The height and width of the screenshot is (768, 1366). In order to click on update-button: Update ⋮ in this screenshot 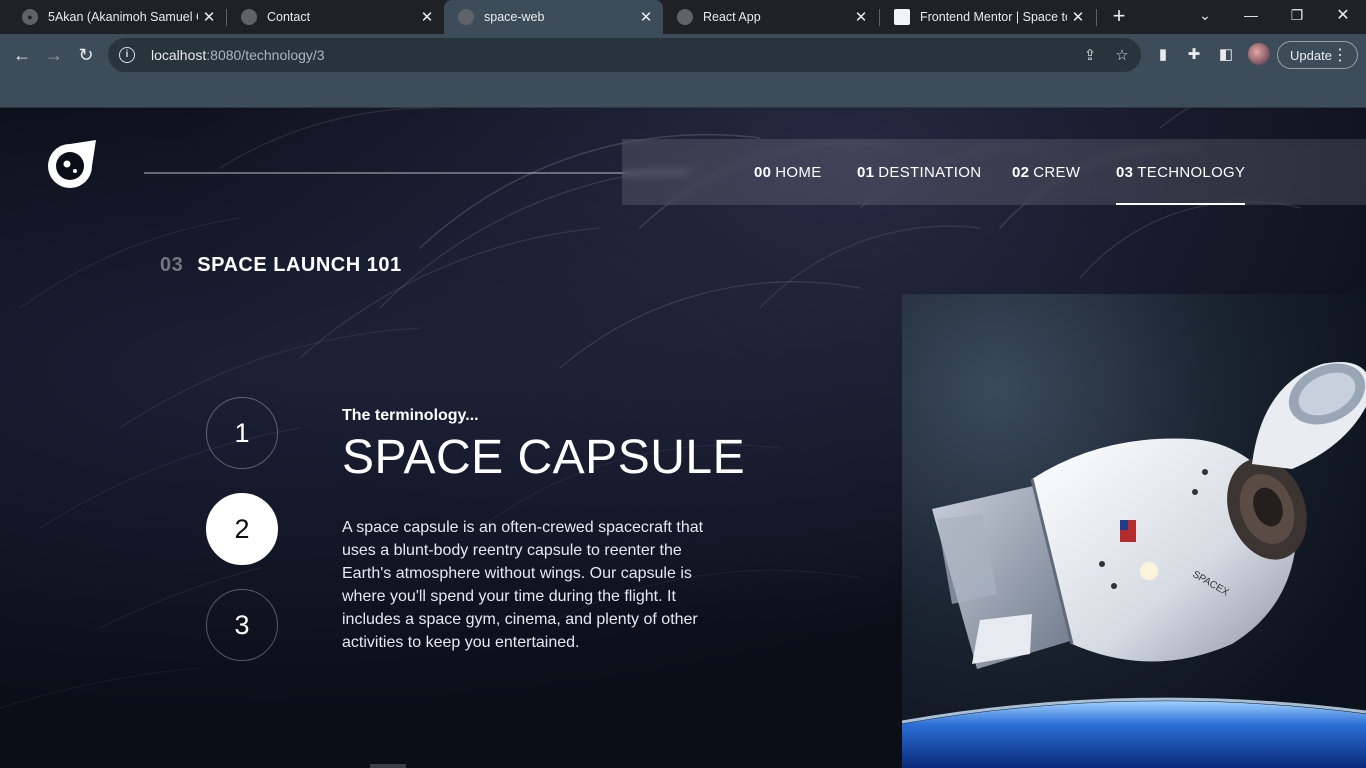, I will do `click(1317, 55)`.